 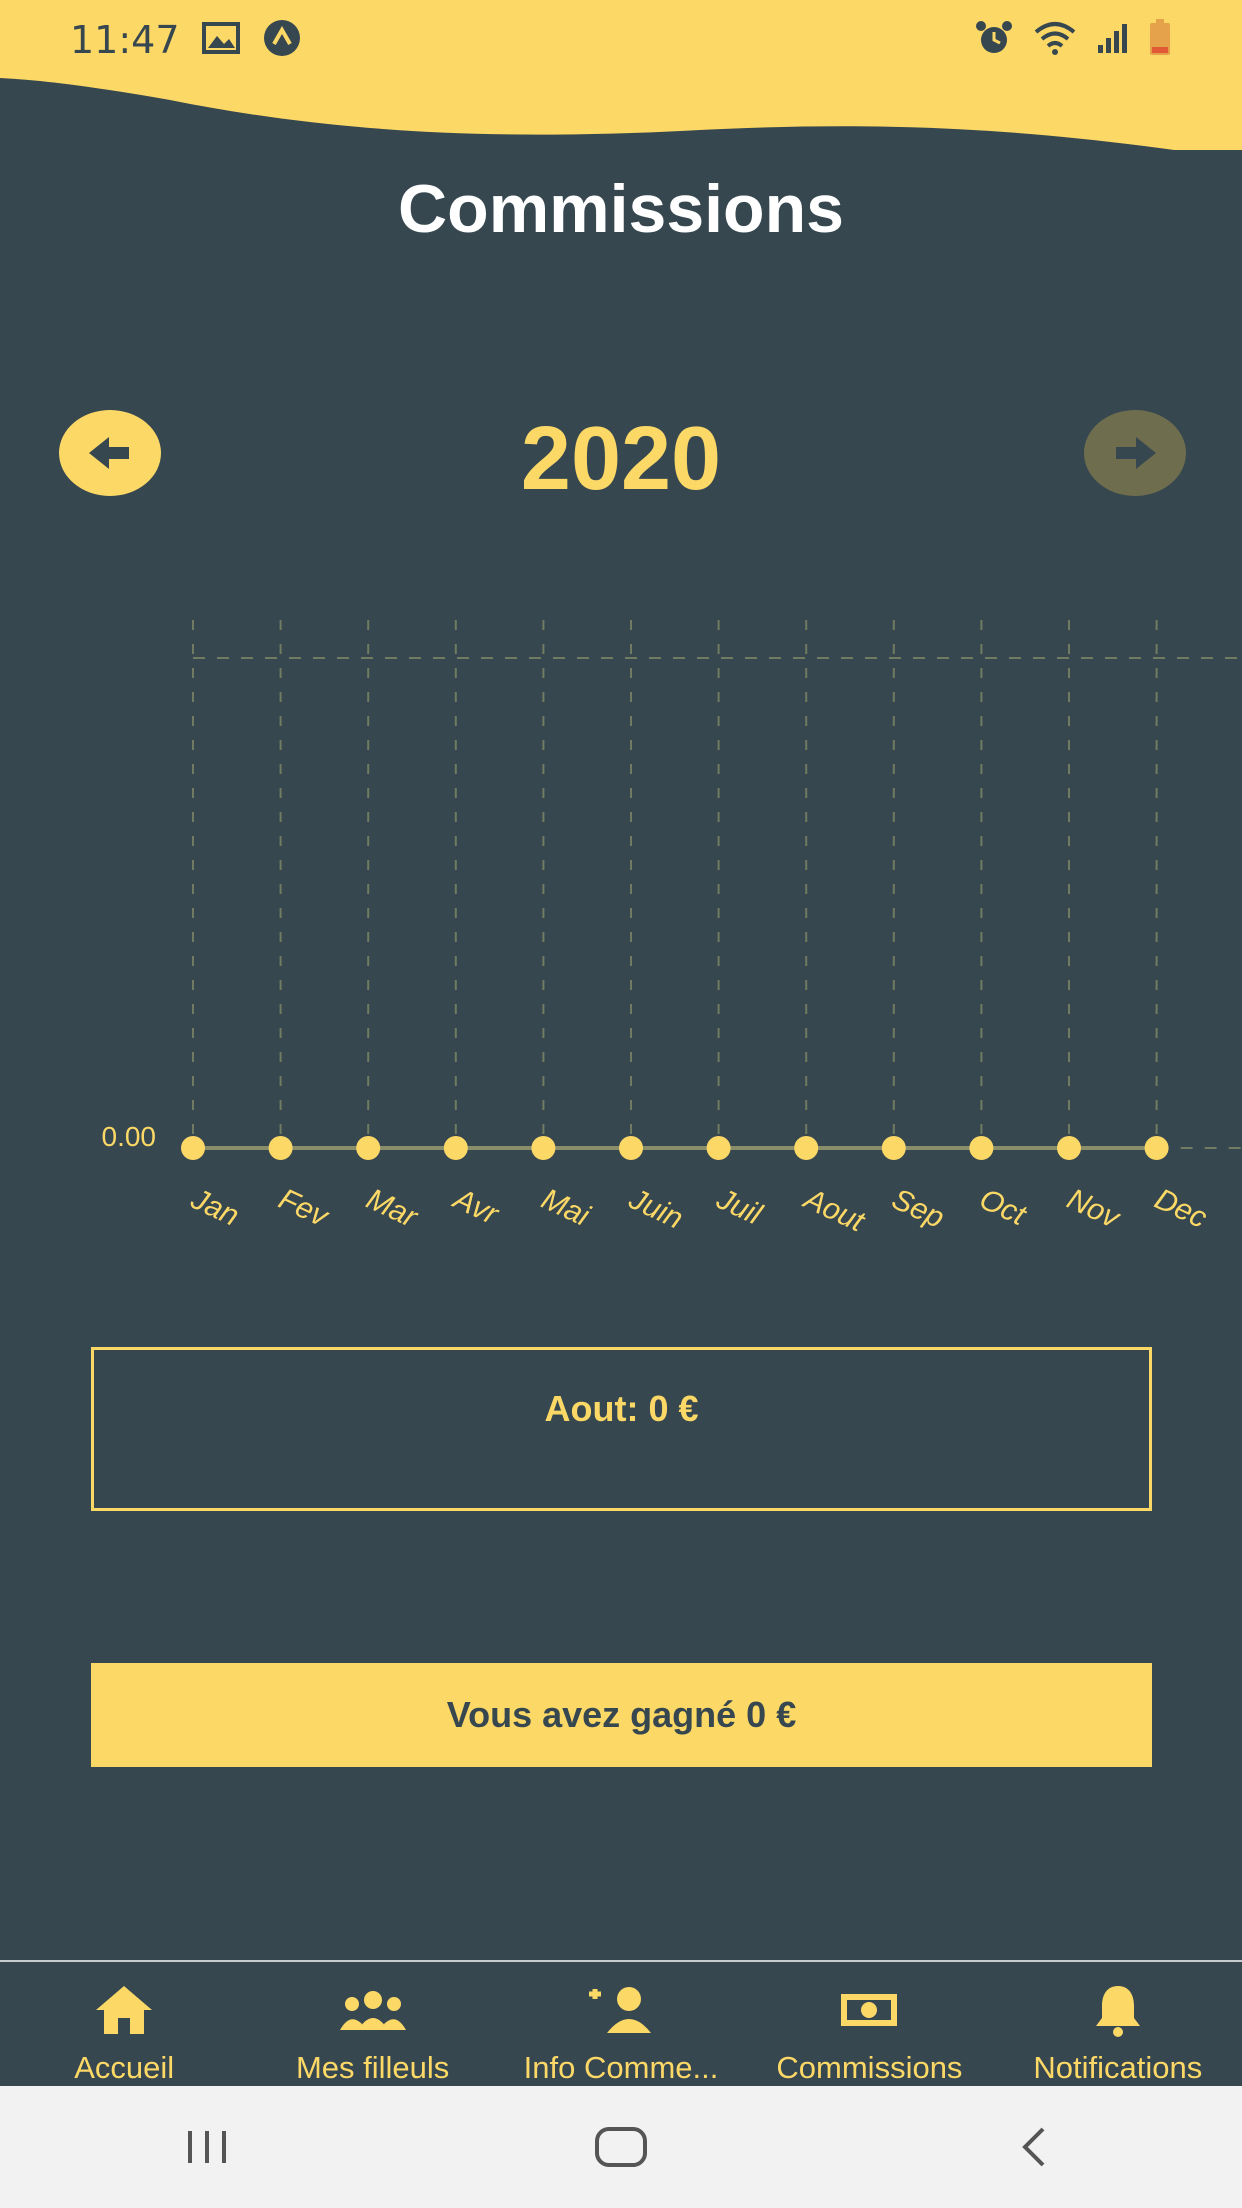 What do you see at coordinates (1117, 2011) in the screenshot?
I see `bell-icon` at bounding box center [1117, 2011].